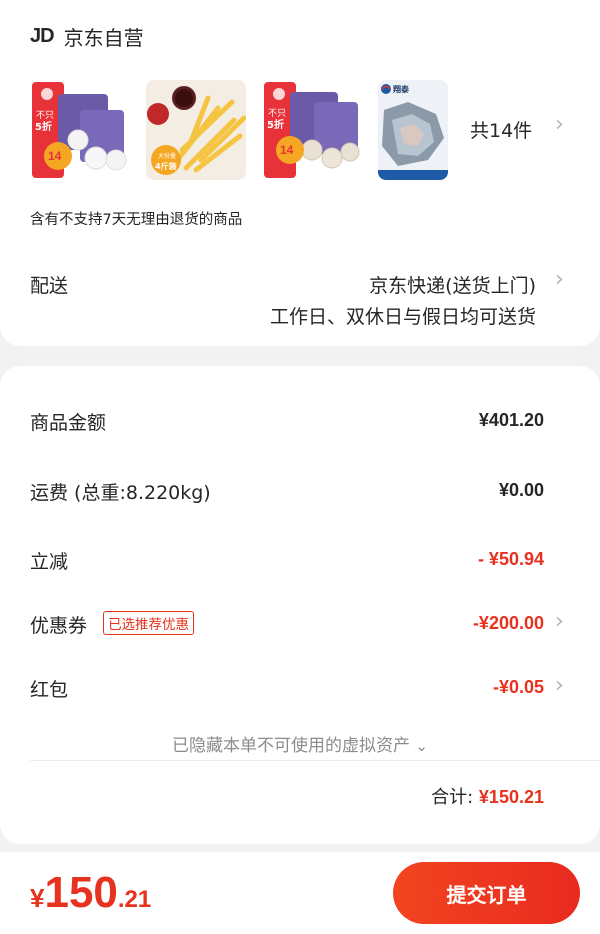 Image resolution: width=600 pixels, height=934 pixels. I want to click on product-thumb-meatballs: 不只 5折 14, so click(312, 130).